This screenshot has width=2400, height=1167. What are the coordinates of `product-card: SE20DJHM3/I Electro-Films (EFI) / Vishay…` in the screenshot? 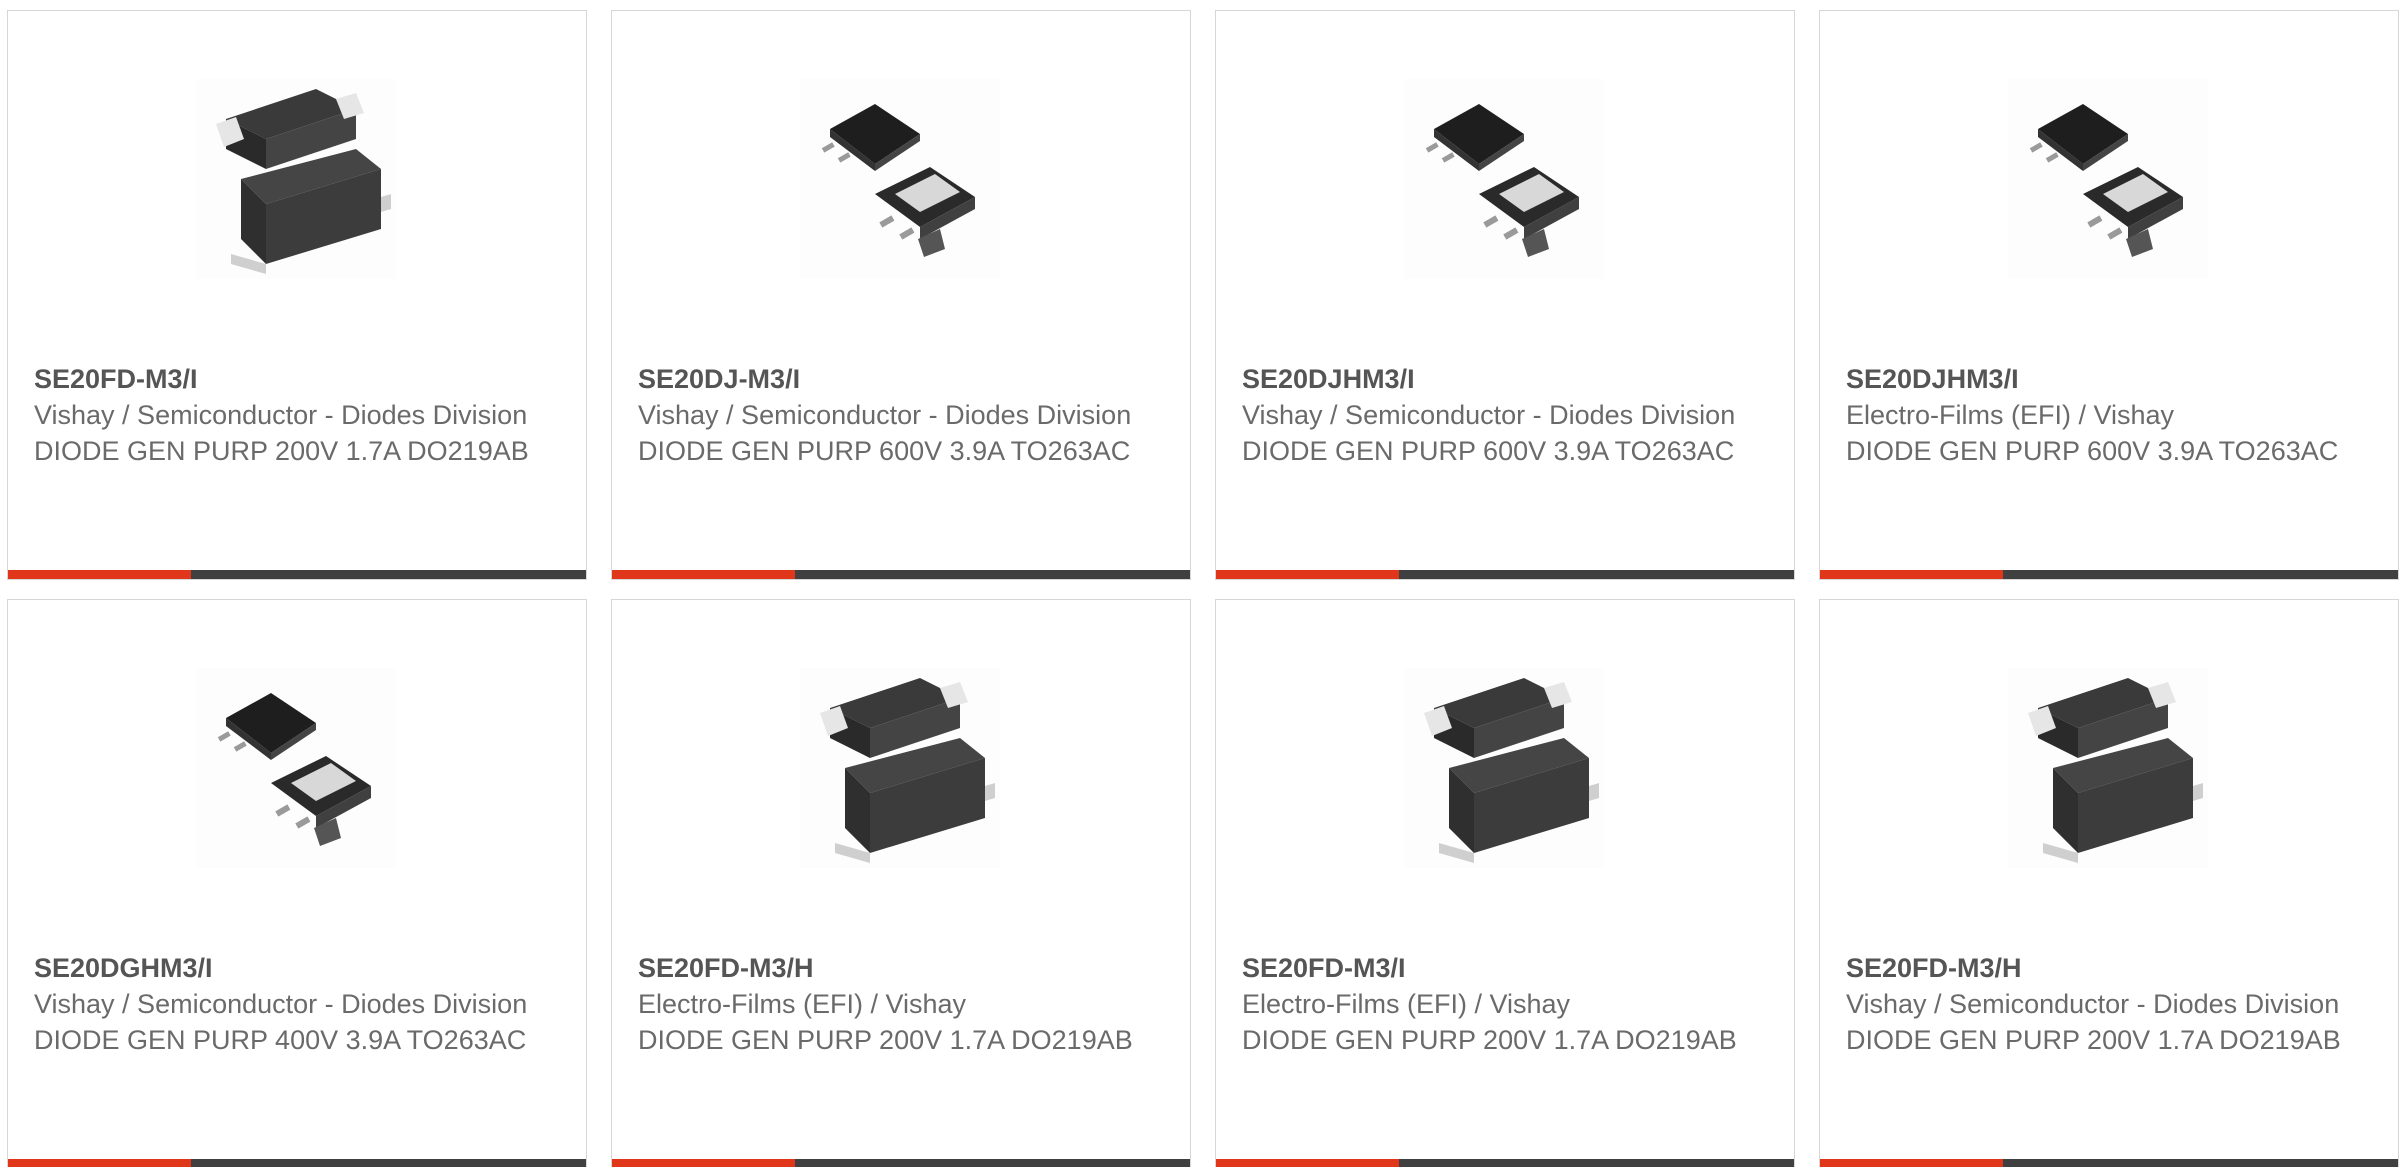 It's located at (2109, 295).